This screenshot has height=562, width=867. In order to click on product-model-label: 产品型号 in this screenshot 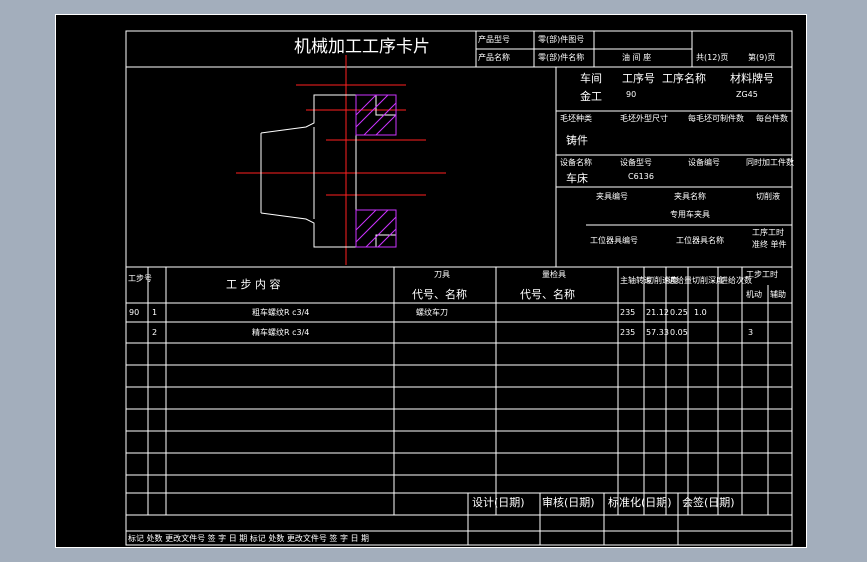, I will do `click(494, 39)`.